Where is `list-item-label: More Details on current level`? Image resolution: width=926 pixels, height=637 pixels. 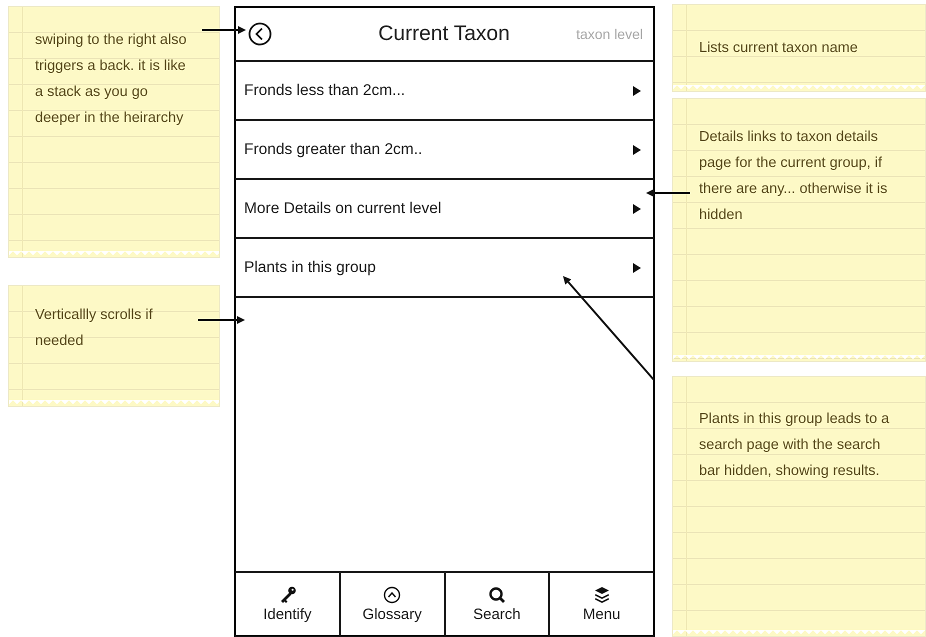 list-item-label: More Details on current level is located at coordinates (343, 209).